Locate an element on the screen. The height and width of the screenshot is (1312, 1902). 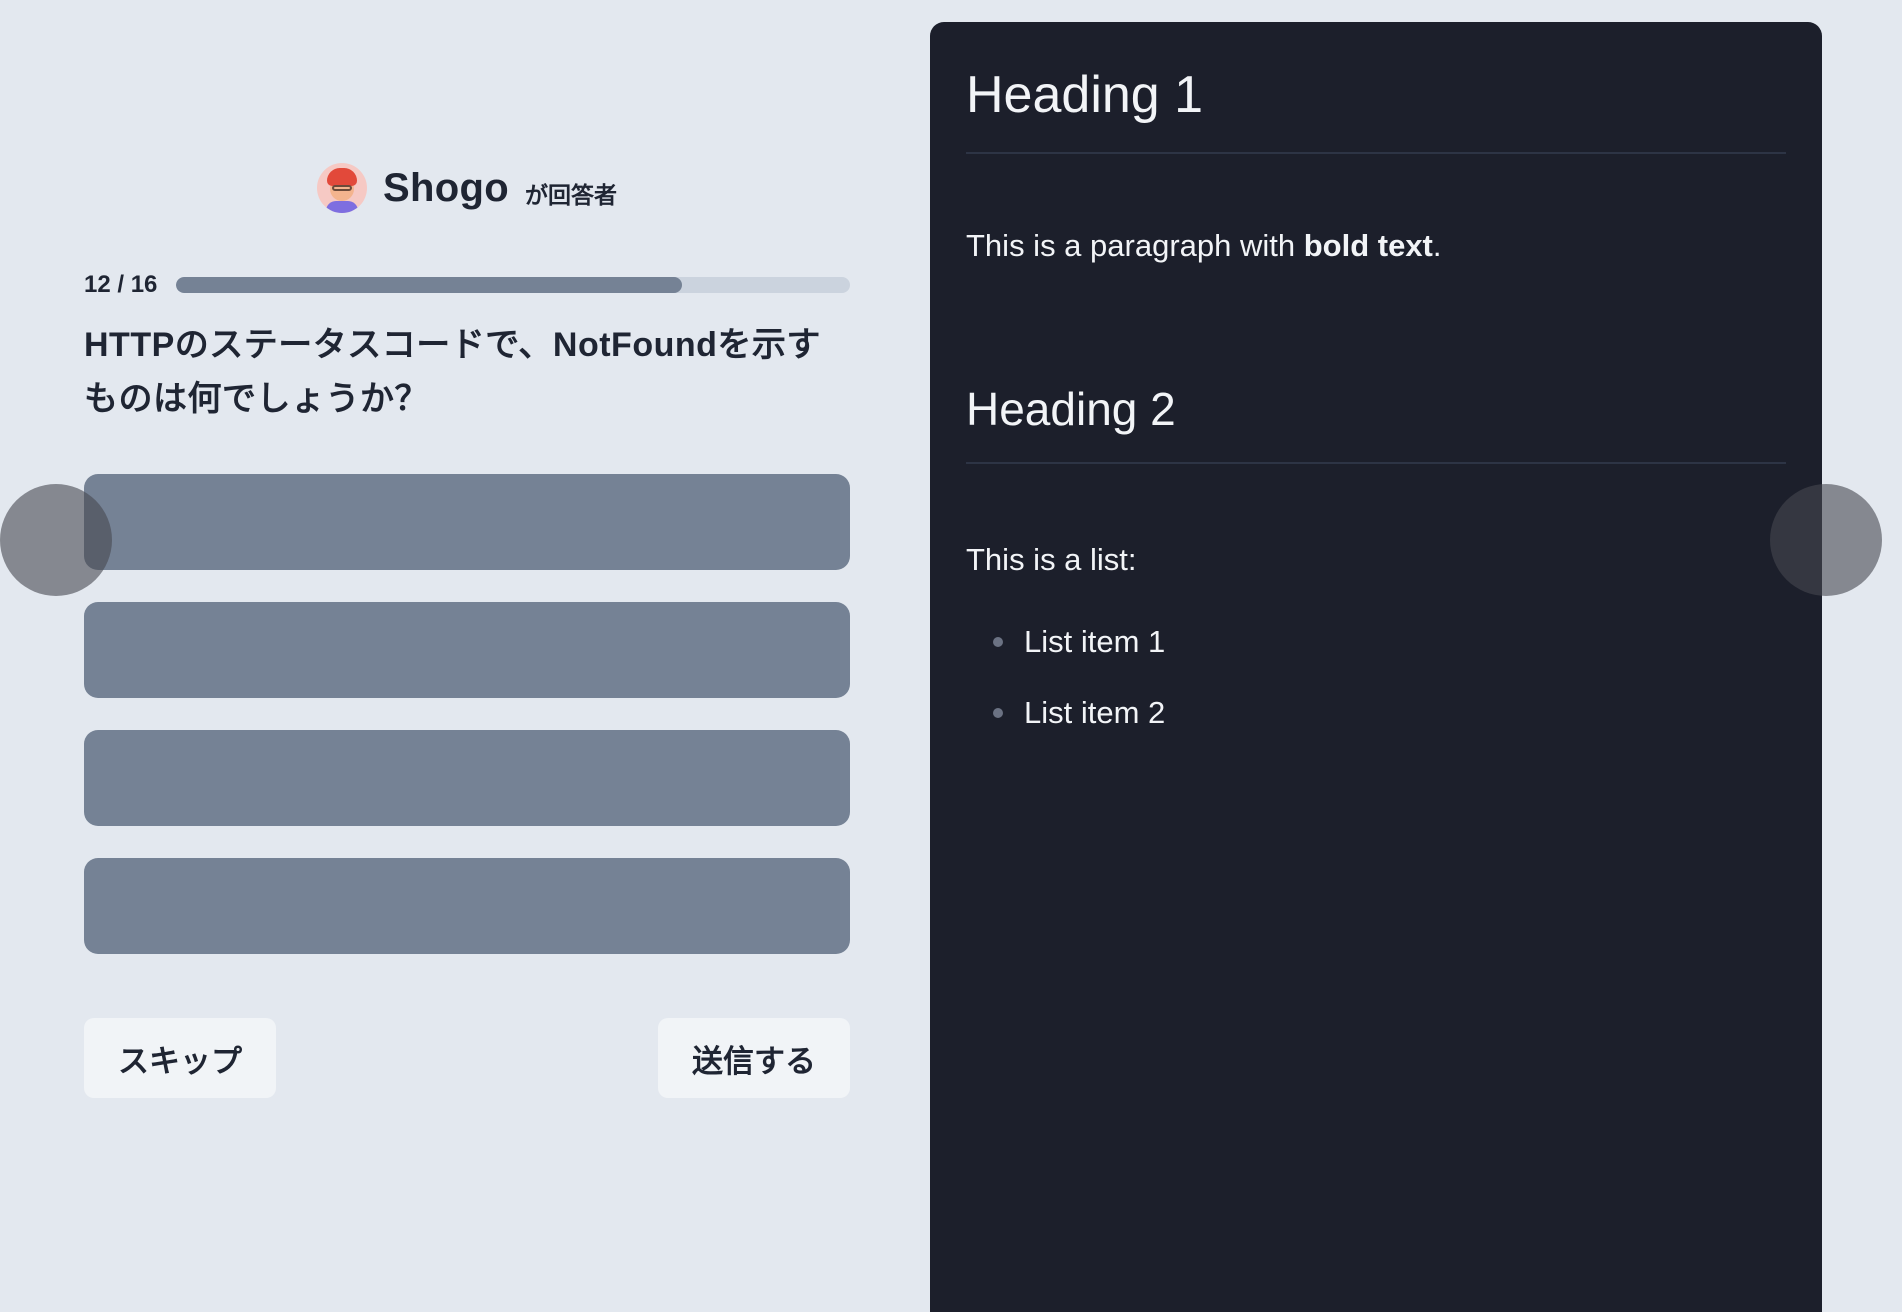
progress-counter: 12 / 16 is located at coordinates (121, 284).